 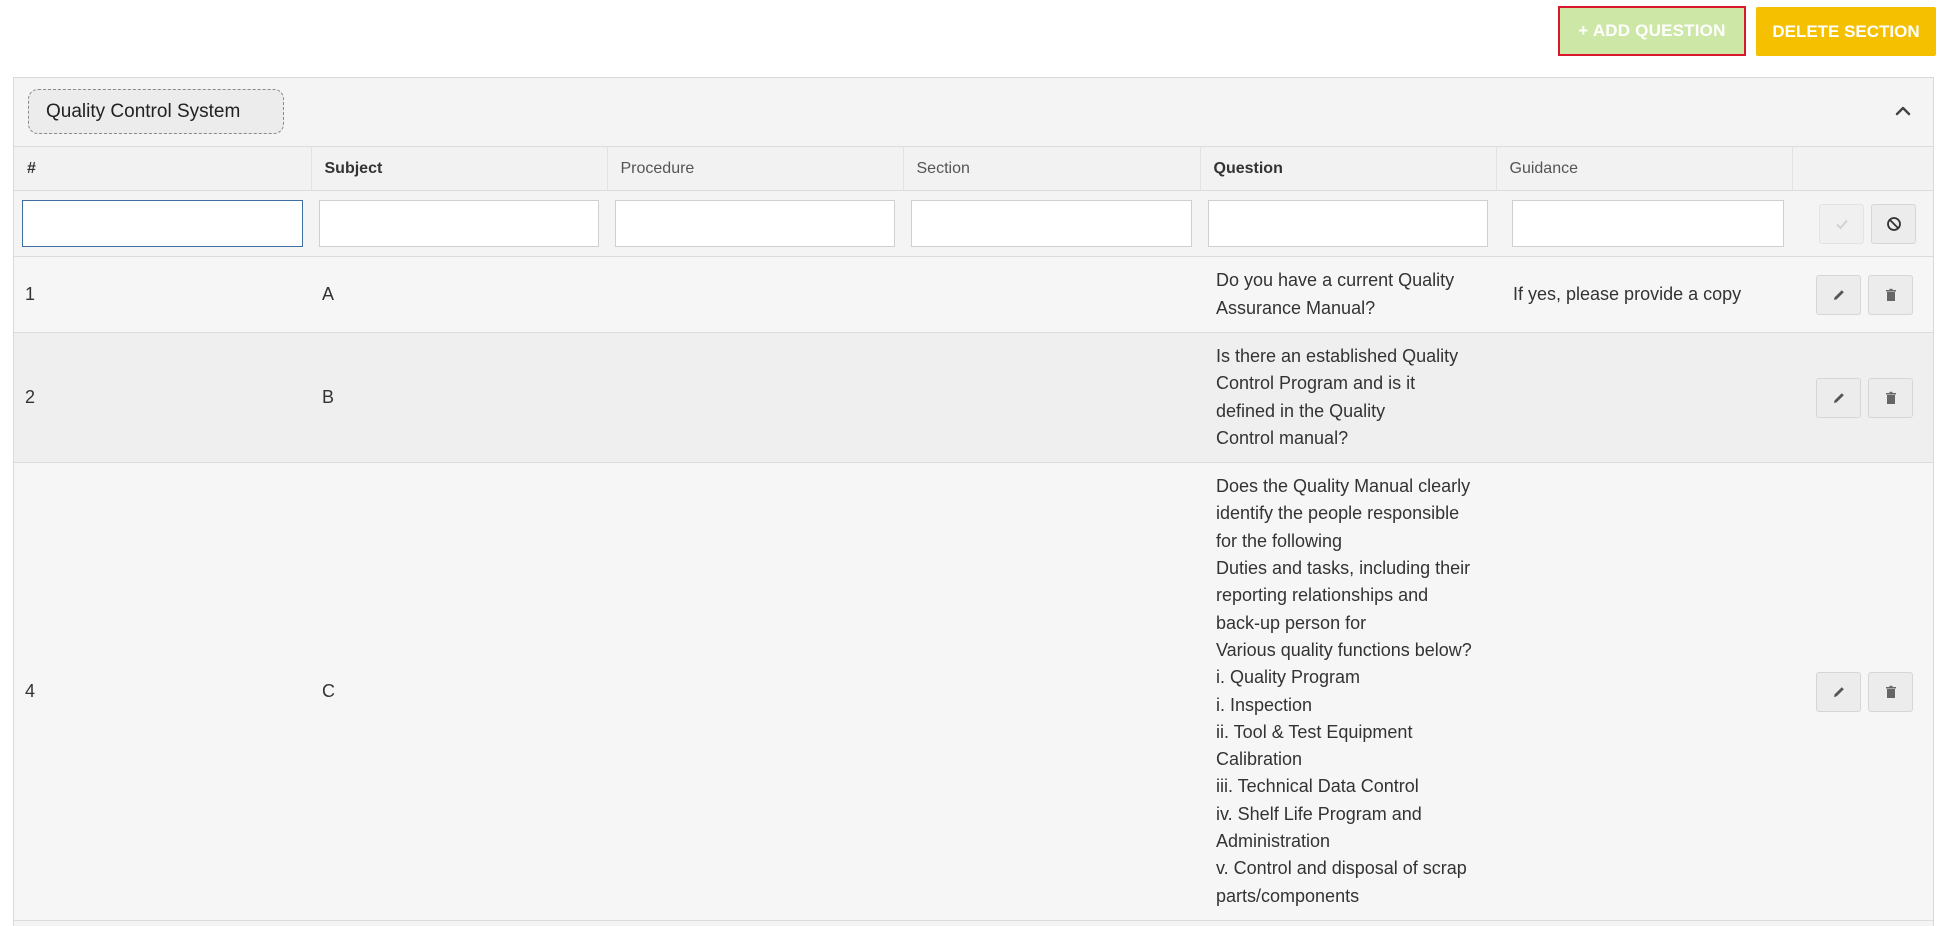 I want to click on row-subject: C, so click(x=459, y=691).